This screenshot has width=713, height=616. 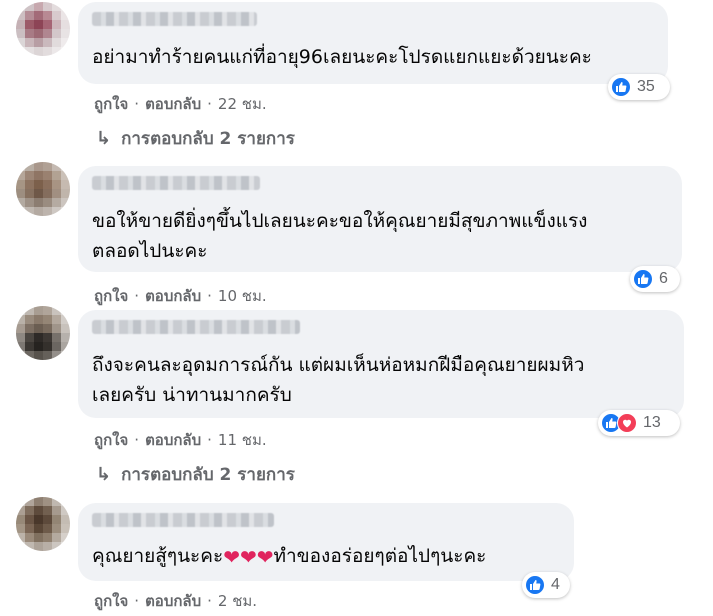 What do you see at coordinates (646, 86) in the screenshot?
I see `reaction-count: 35` at bounding box center [646, 86].